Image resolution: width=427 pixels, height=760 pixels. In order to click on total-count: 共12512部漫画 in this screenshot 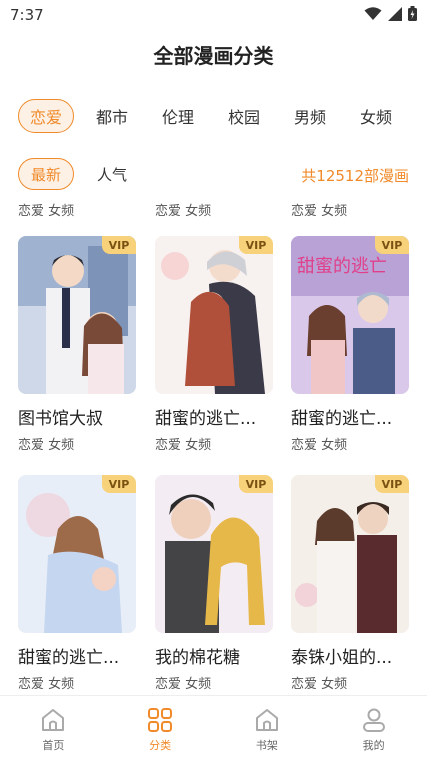, I will do `click(355, 176)`.